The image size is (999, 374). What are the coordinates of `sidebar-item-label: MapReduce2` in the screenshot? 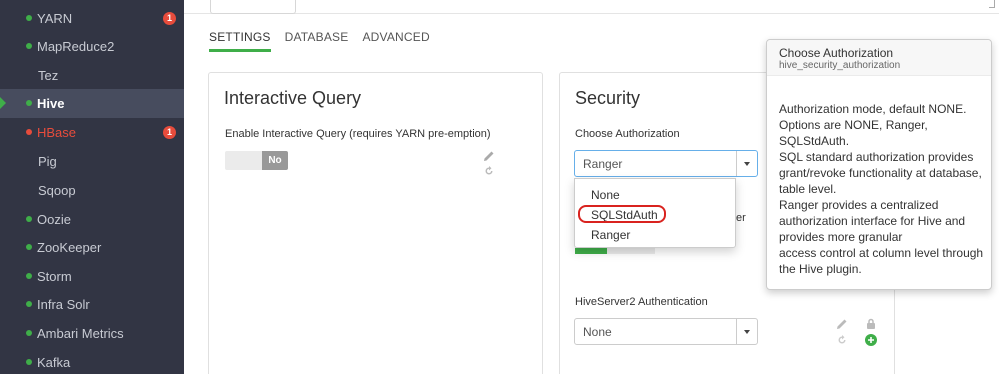 It's located at (76, 46).